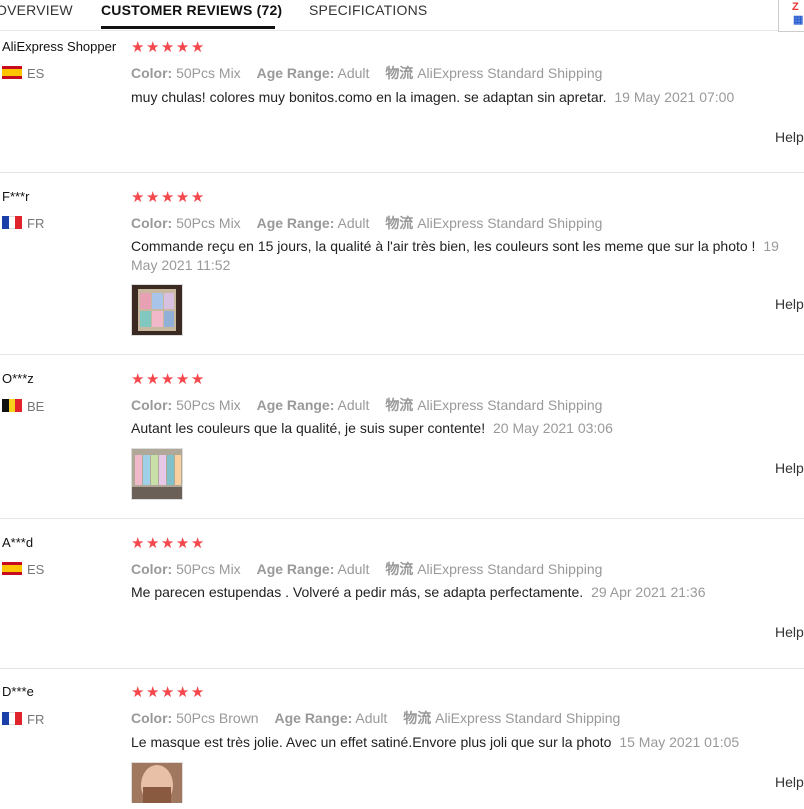 The height and width of the screenshot is (809, 804). Describe the element at coordinates (18, 691) in the screenshot. I see `reviewer-name: D***e` at that location.